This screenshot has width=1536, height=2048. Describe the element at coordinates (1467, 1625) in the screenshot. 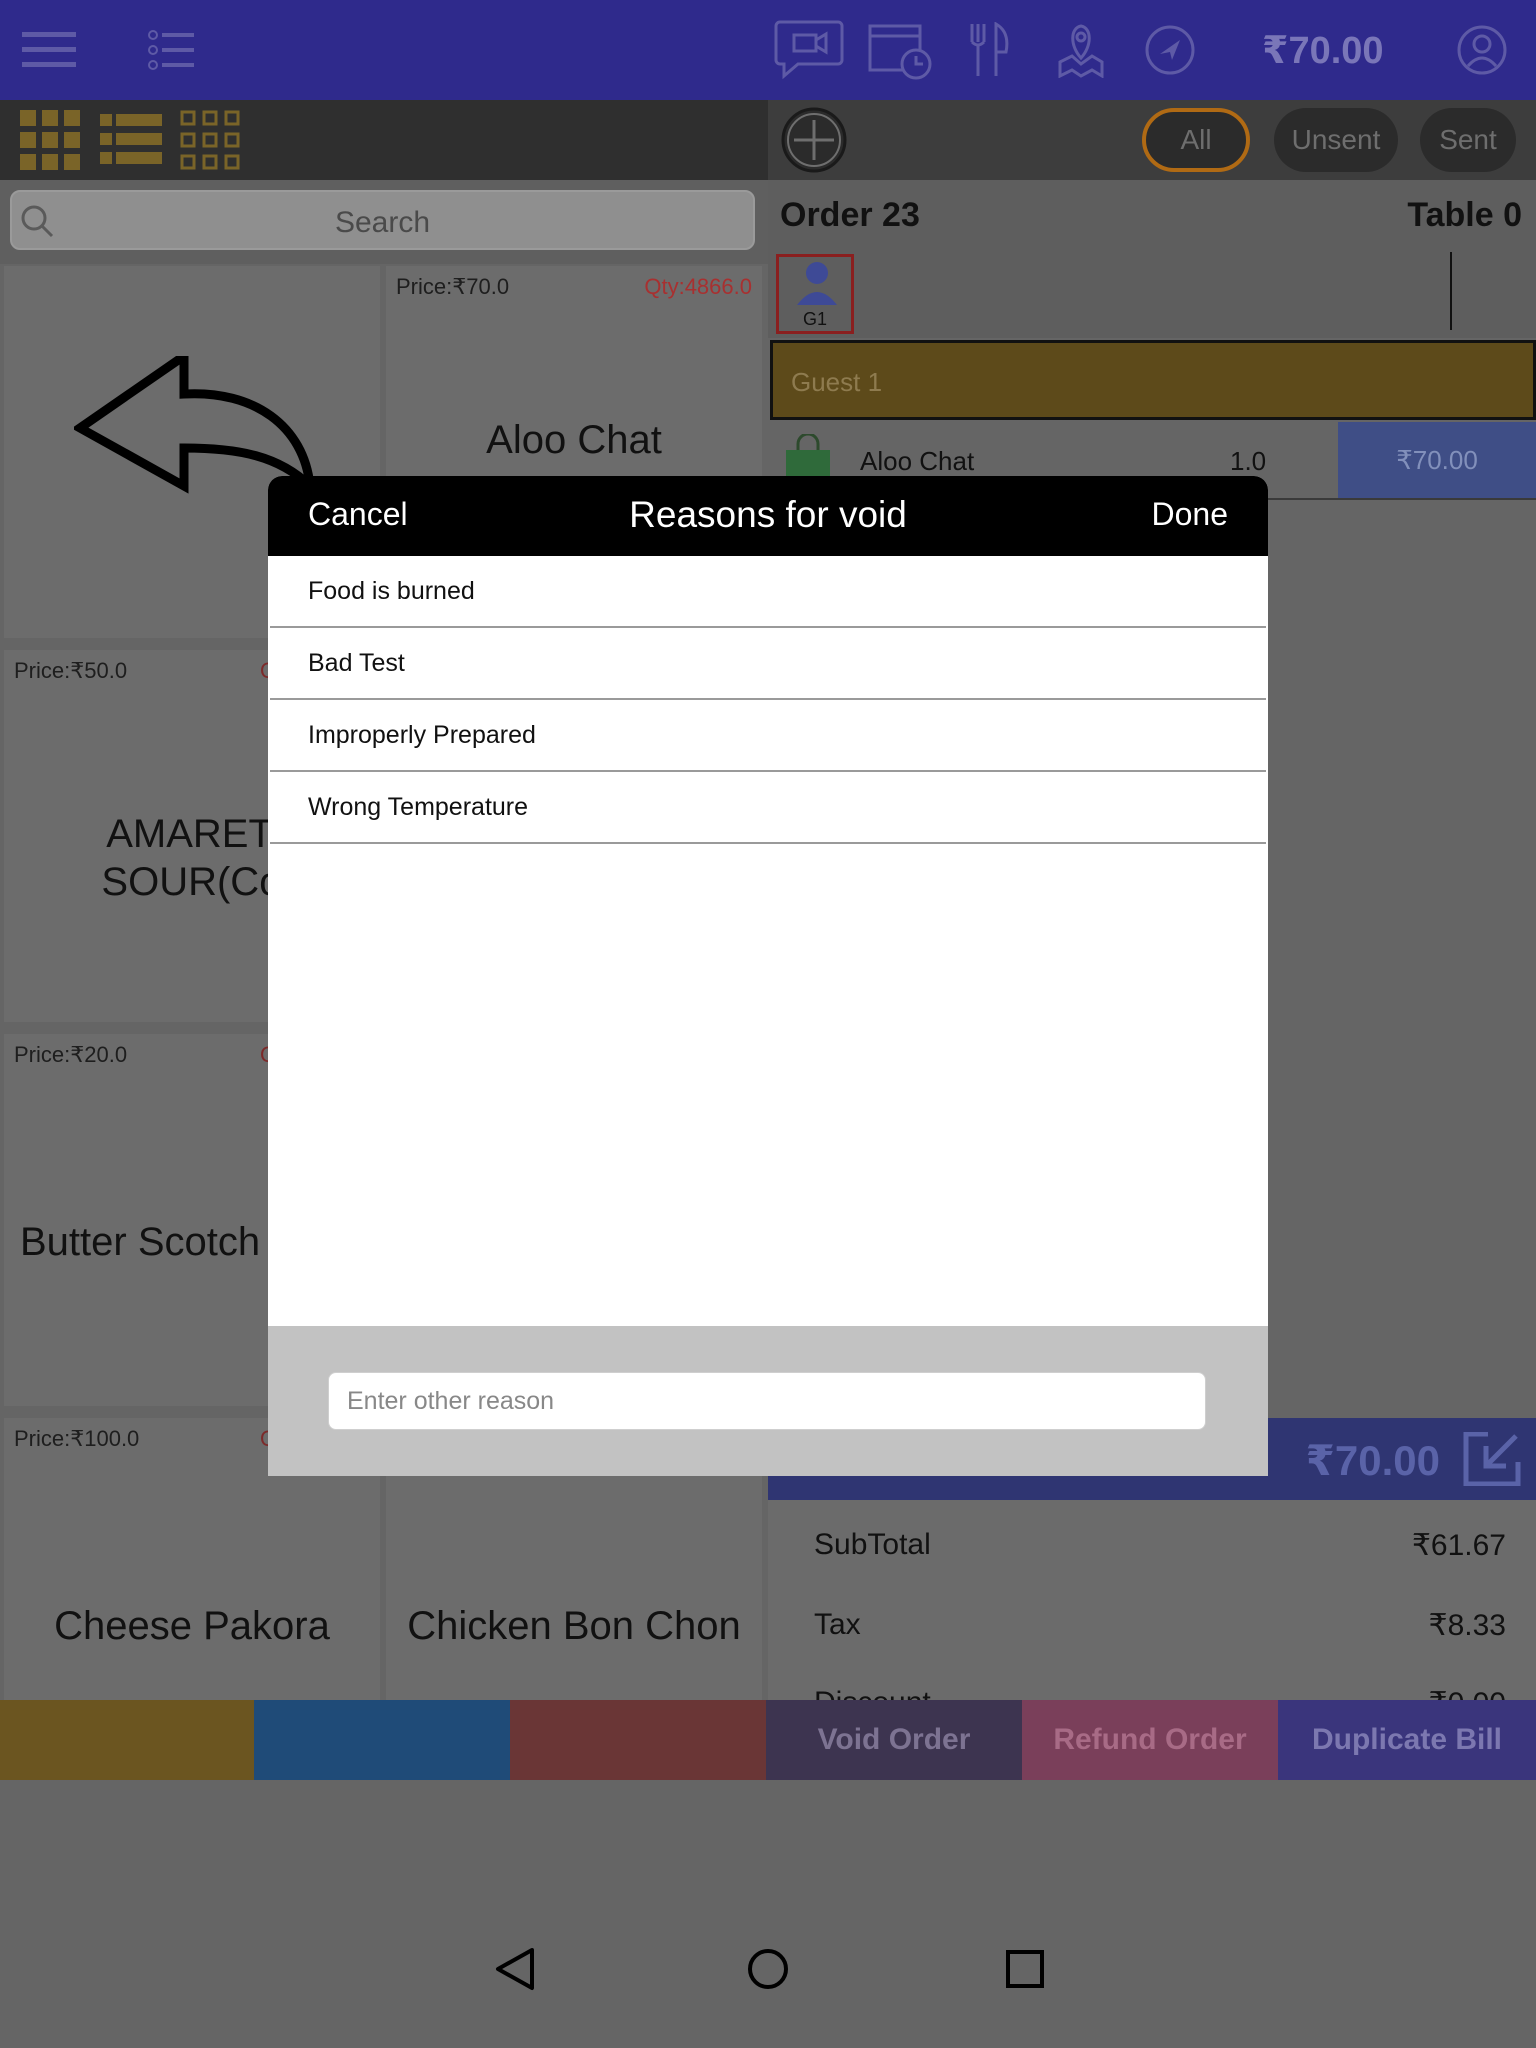

I see `tax-value: ₹8.33` at that location.